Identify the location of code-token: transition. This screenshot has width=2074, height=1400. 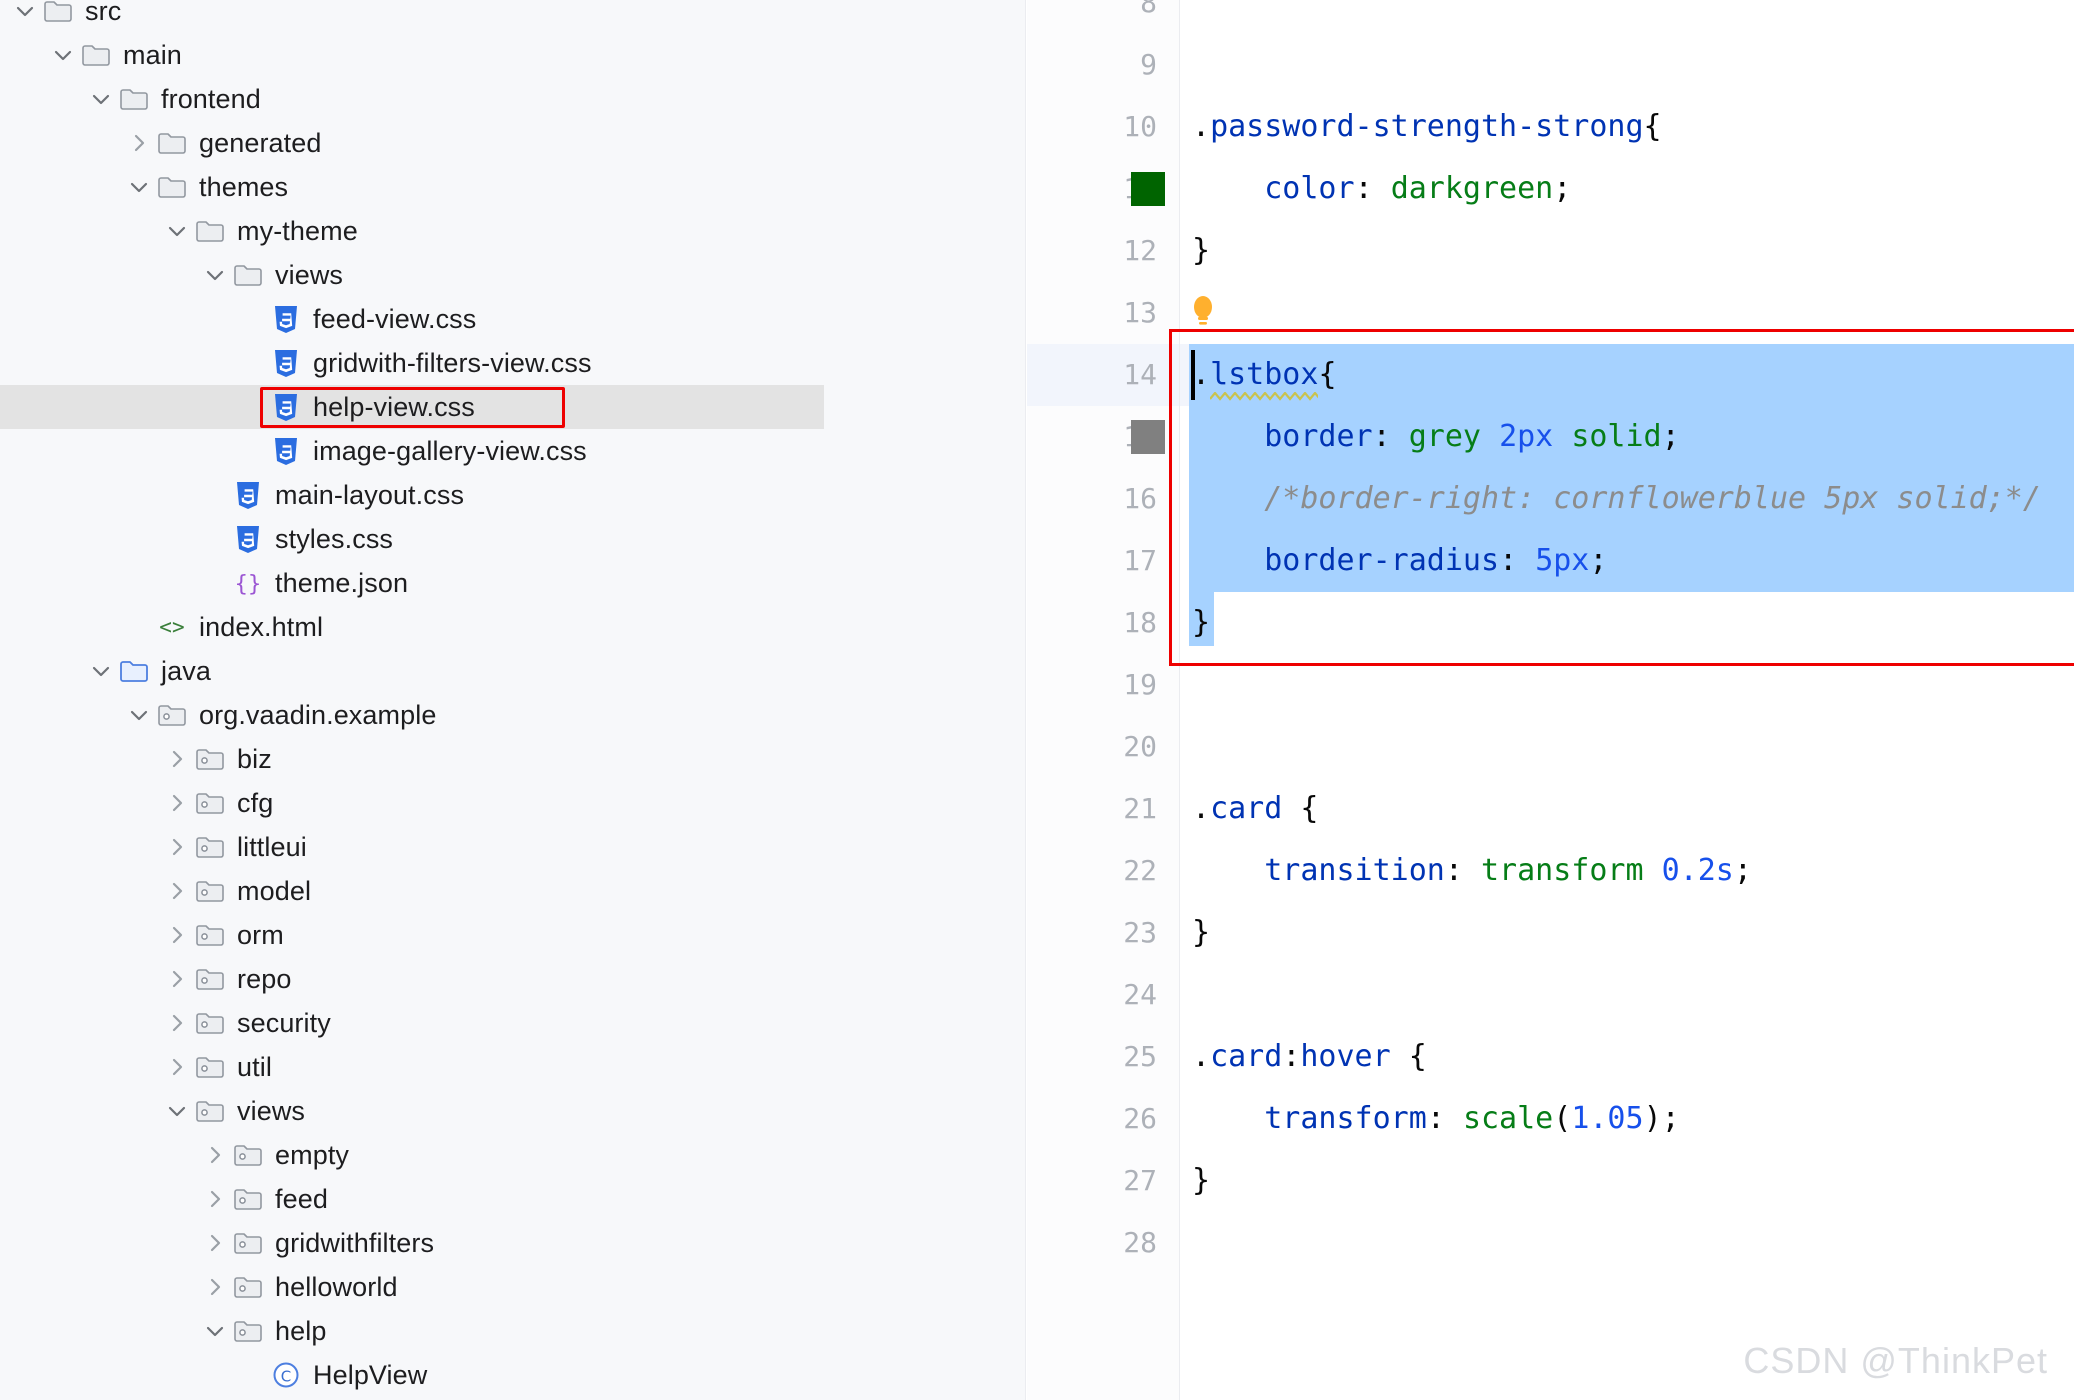
(1354, 870).